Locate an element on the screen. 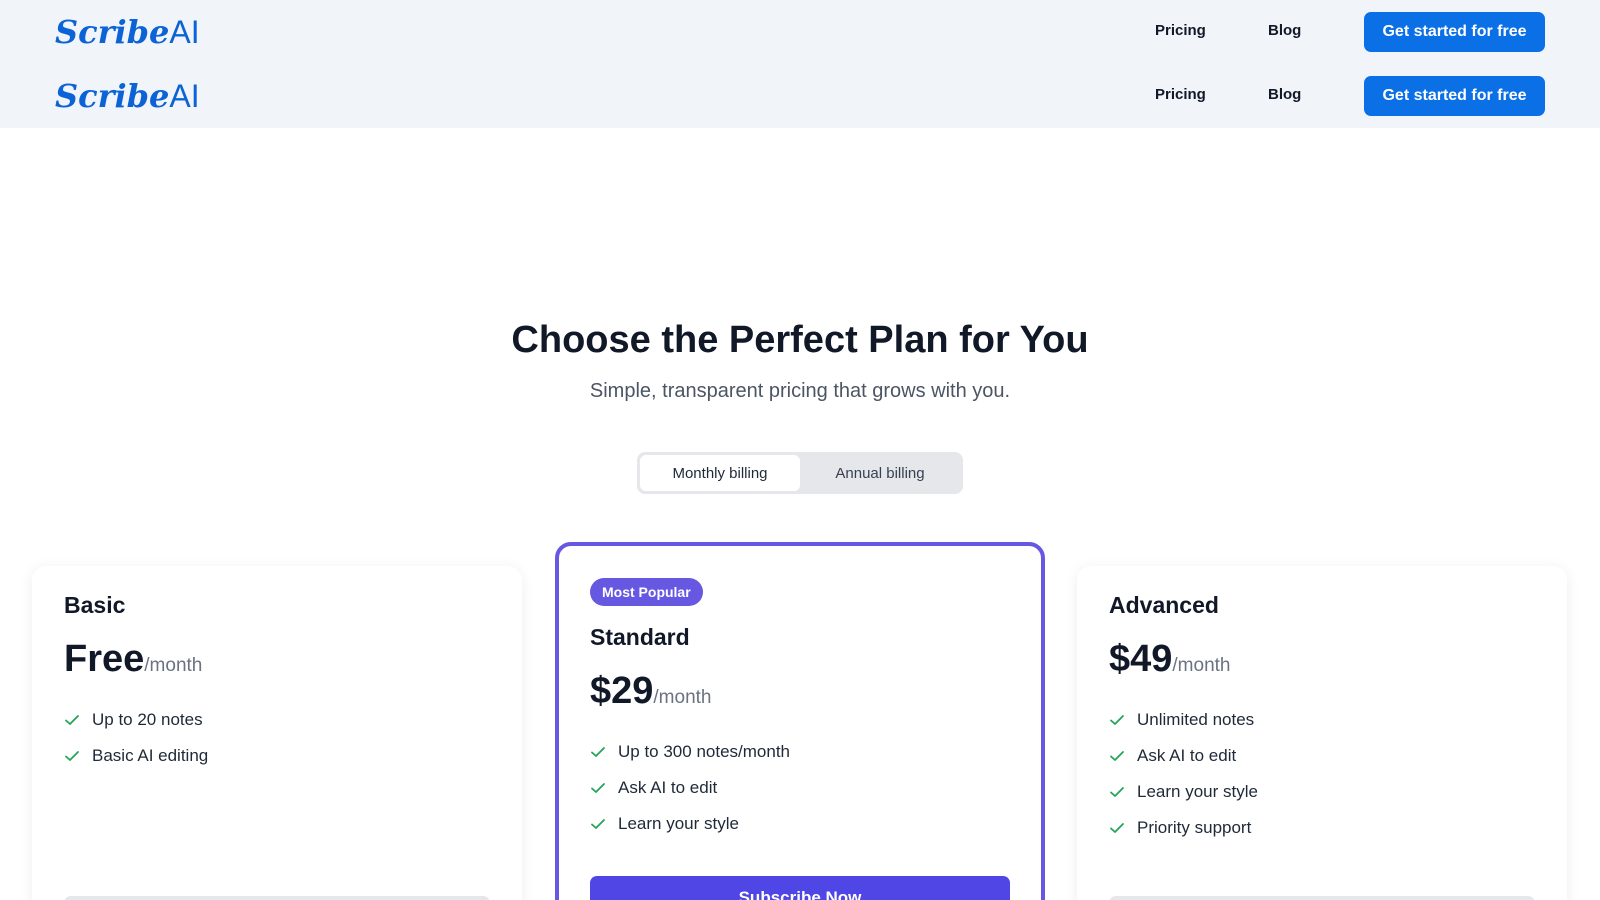 The width and height of the screenshot is (1600, 900). annual-billing-option: Annual billing is located at coordinates (880, 473).